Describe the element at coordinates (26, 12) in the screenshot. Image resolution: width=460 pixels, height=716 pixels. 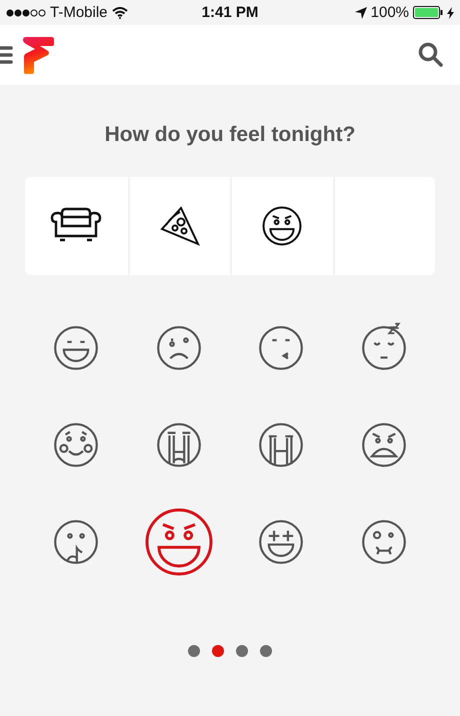
I see `signal-strength-icon` at that location.